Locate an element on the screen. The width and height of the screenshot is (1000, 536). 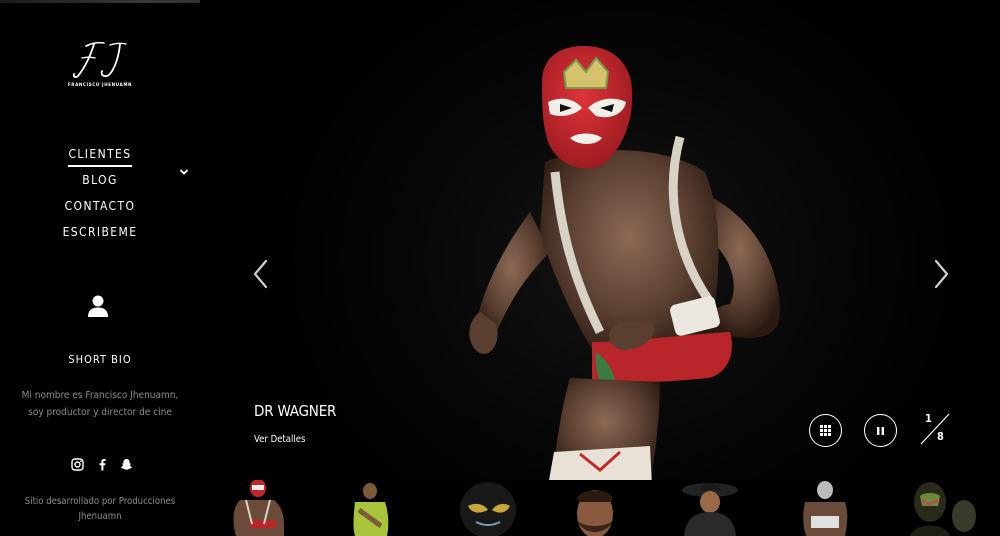
brand-name: FRANCISCO JHENUAMN is located at coordinates (100, 85).